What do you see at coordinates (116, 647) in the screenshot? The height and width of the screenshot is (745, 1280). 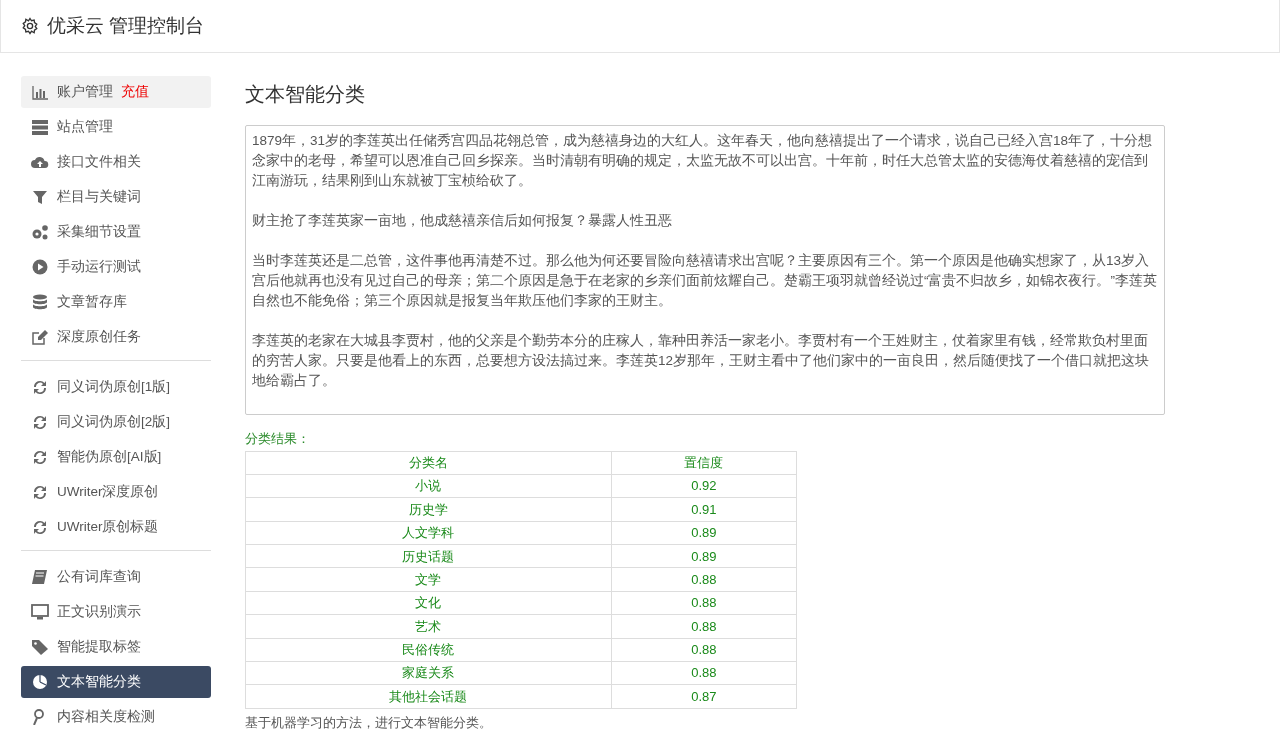 I see `sidebar-item: 智能提取标签` at bounding box center [116, 647].